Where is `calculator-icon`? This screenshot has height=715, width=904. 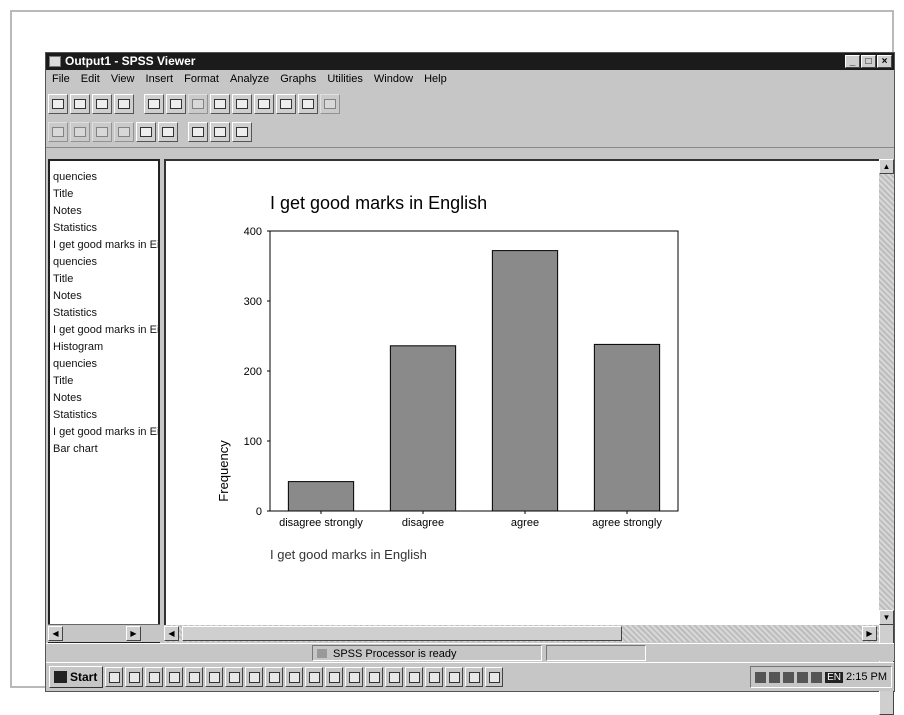 calculator-icon is located at coordinates (334, 677).